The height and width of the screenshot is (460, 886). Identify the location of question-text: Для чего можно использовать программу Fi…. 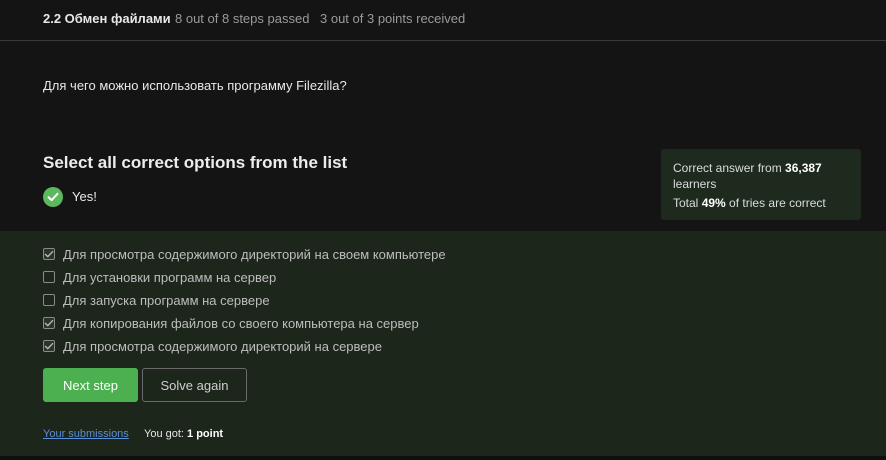
(195, 85).